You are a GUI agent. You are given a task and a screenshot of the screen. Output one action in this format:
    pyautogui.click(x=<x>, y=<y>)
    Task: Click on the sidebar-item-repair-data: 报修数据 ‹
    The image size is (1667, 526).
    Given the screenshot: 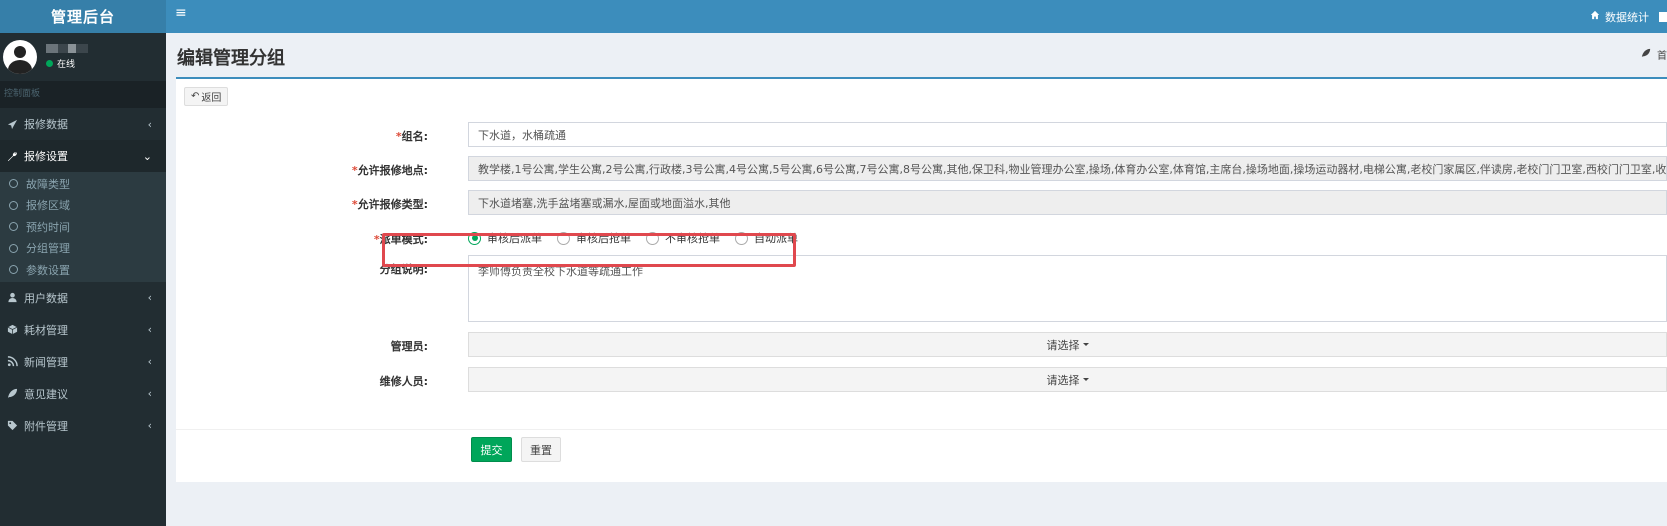 What is the action you would take?
    pyautogui.click(x=83, y=124)
    